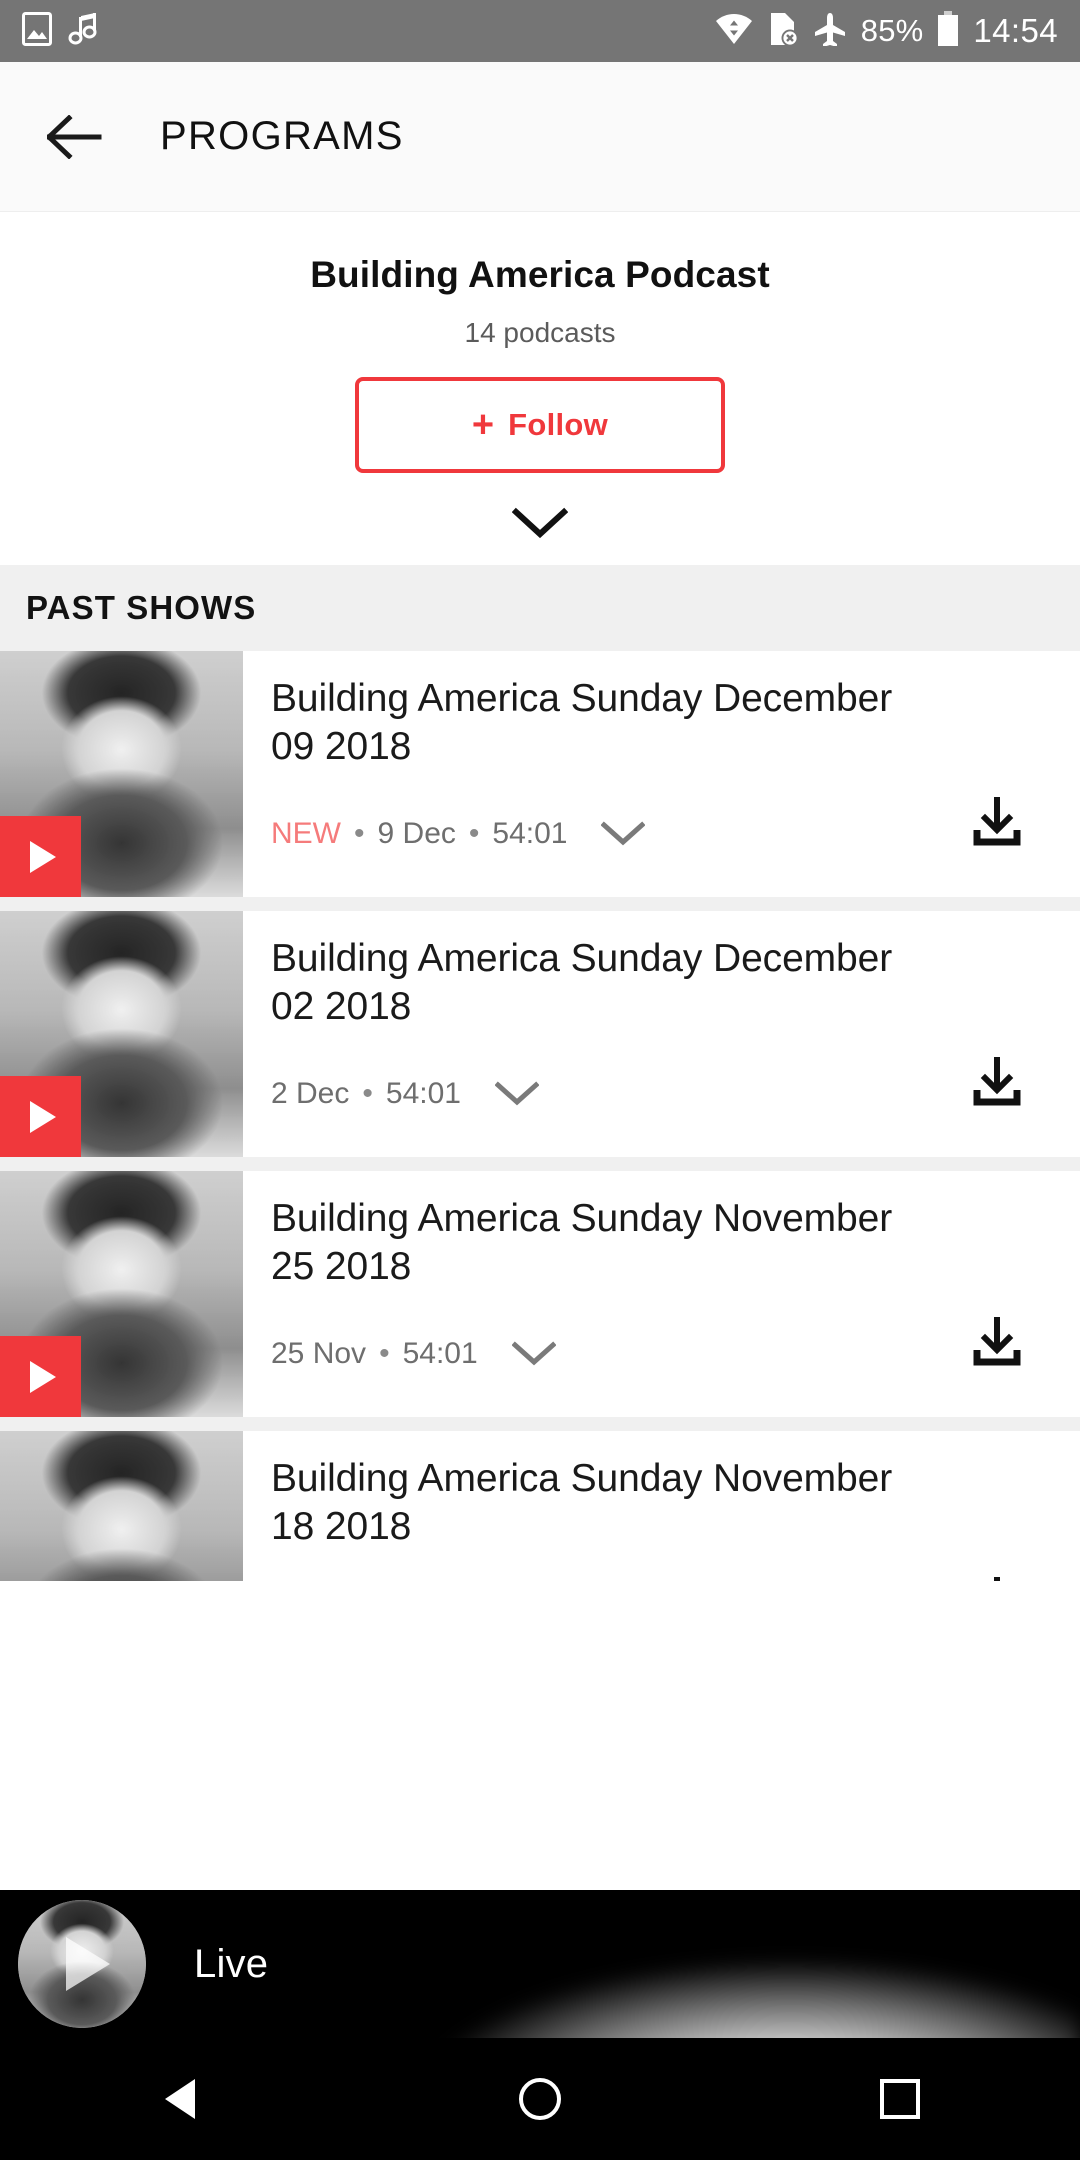  I want to click on nav-home-icon, so click(540, 2099).